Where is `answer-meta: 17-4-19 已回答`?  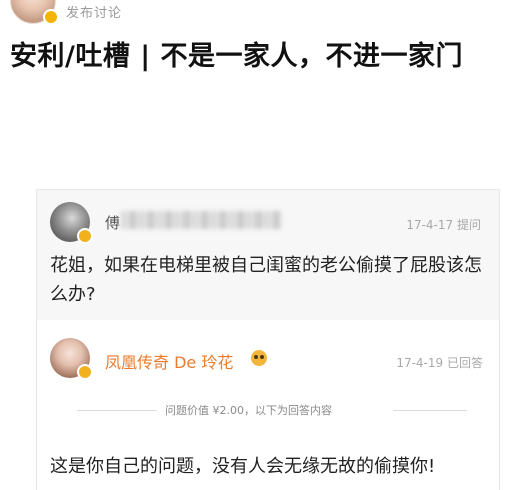
answer-meta: 17-4-19 已回答 is located at coordinates (439, 362).